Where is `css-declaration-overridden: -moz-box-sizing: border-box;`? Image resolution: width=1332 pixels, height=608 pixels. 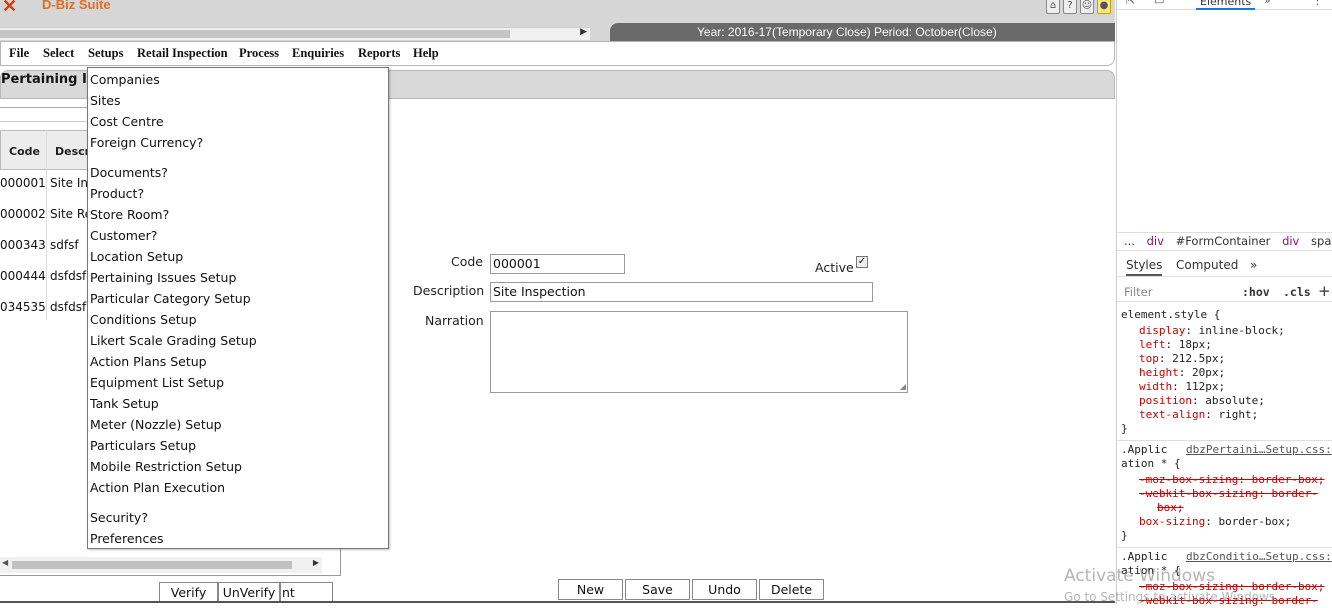
css-declaration-overridden: -moz-box-sizing: border-box; is located at coordinates (1231, 480).